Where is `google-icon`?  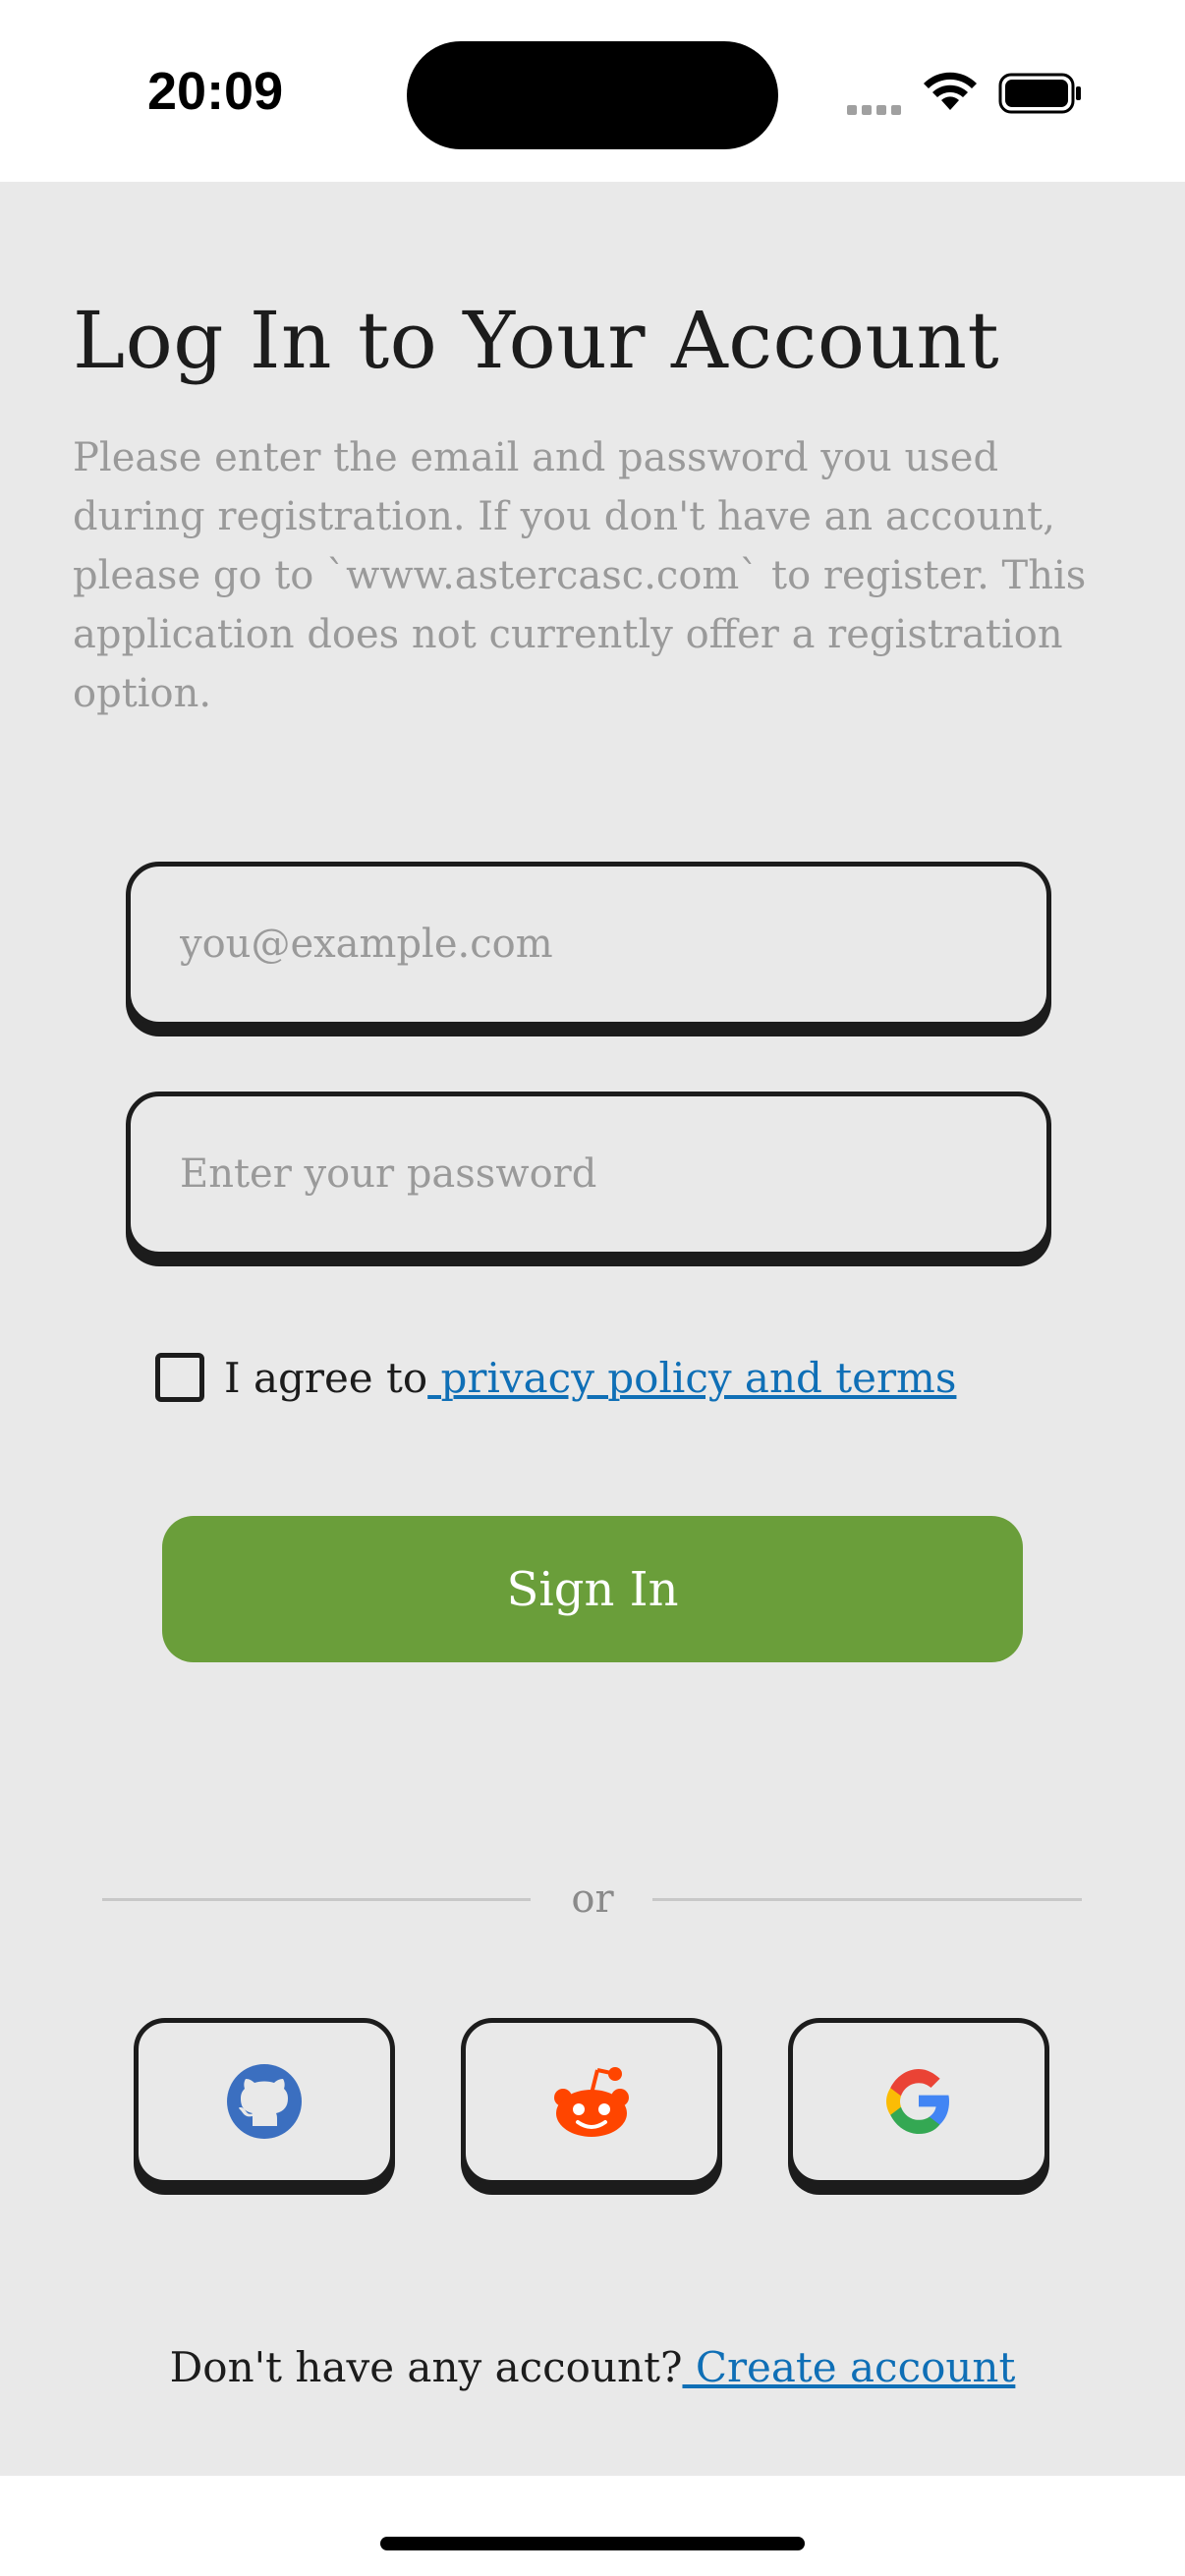 google-icon is located at coordinates (918, 2101).